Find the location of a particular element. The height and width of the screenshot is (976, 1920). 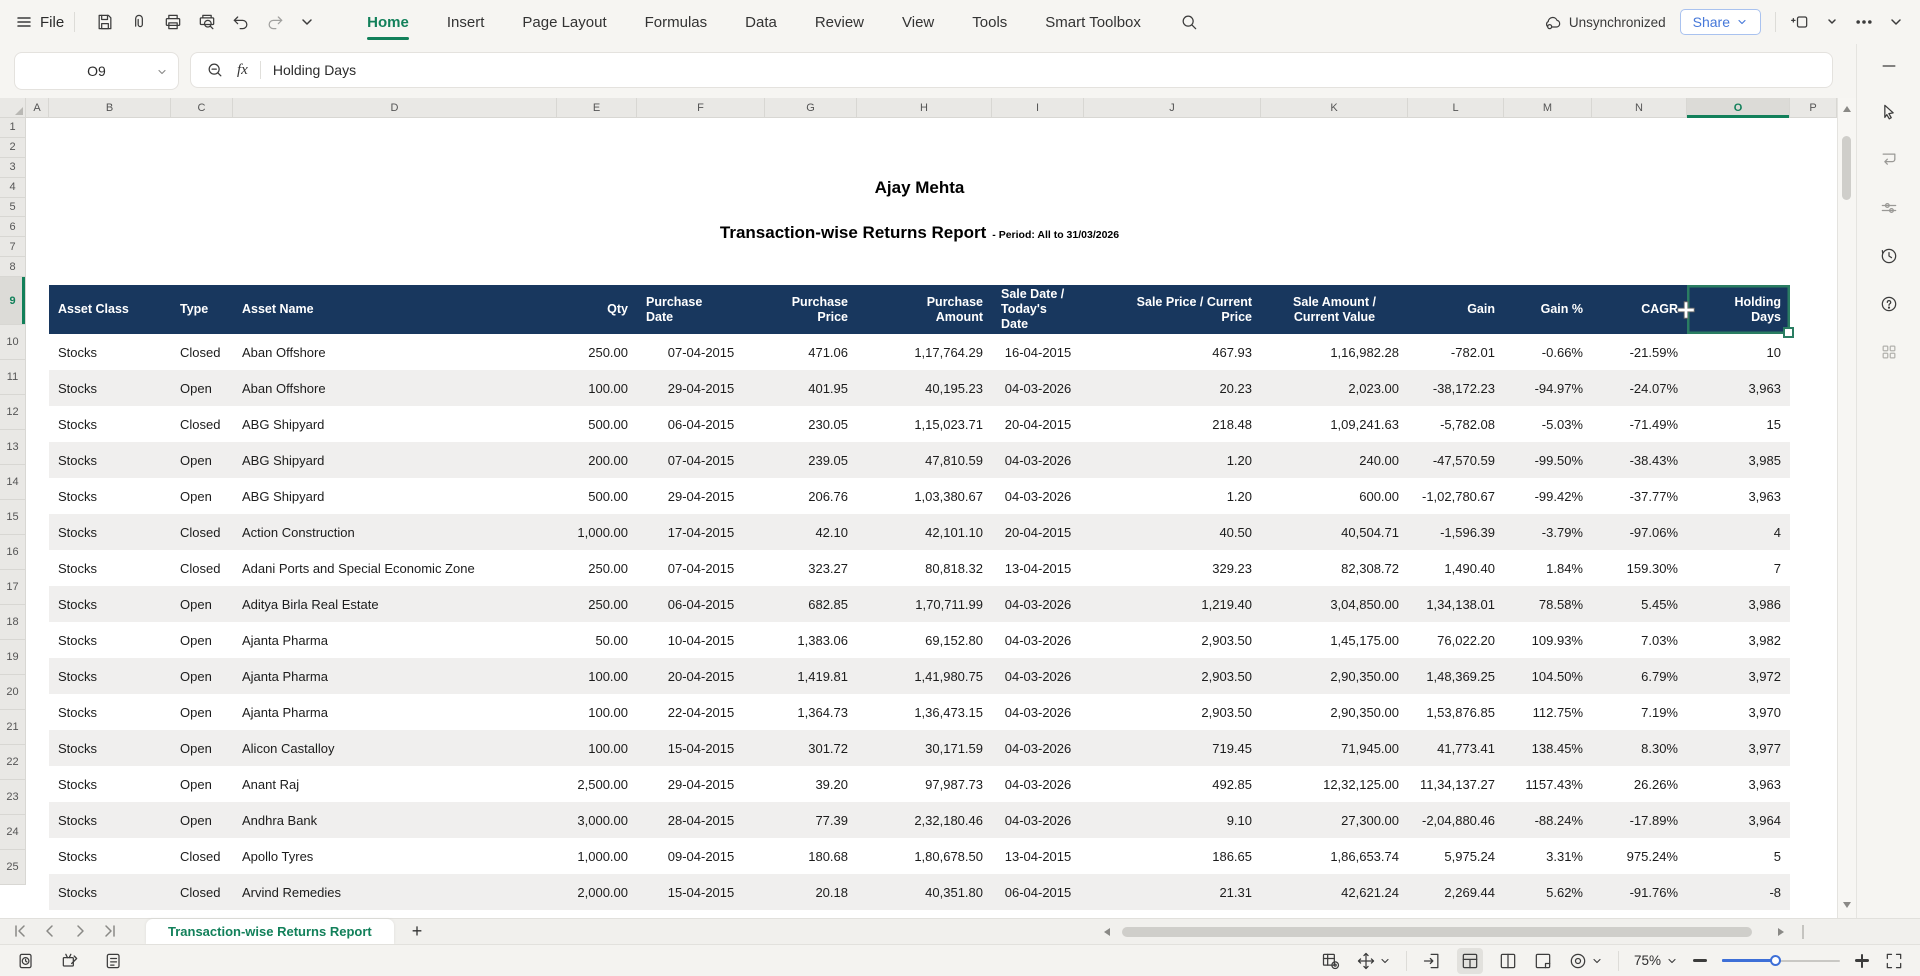

next-sheet-icon is located at coordinates (80, 931).